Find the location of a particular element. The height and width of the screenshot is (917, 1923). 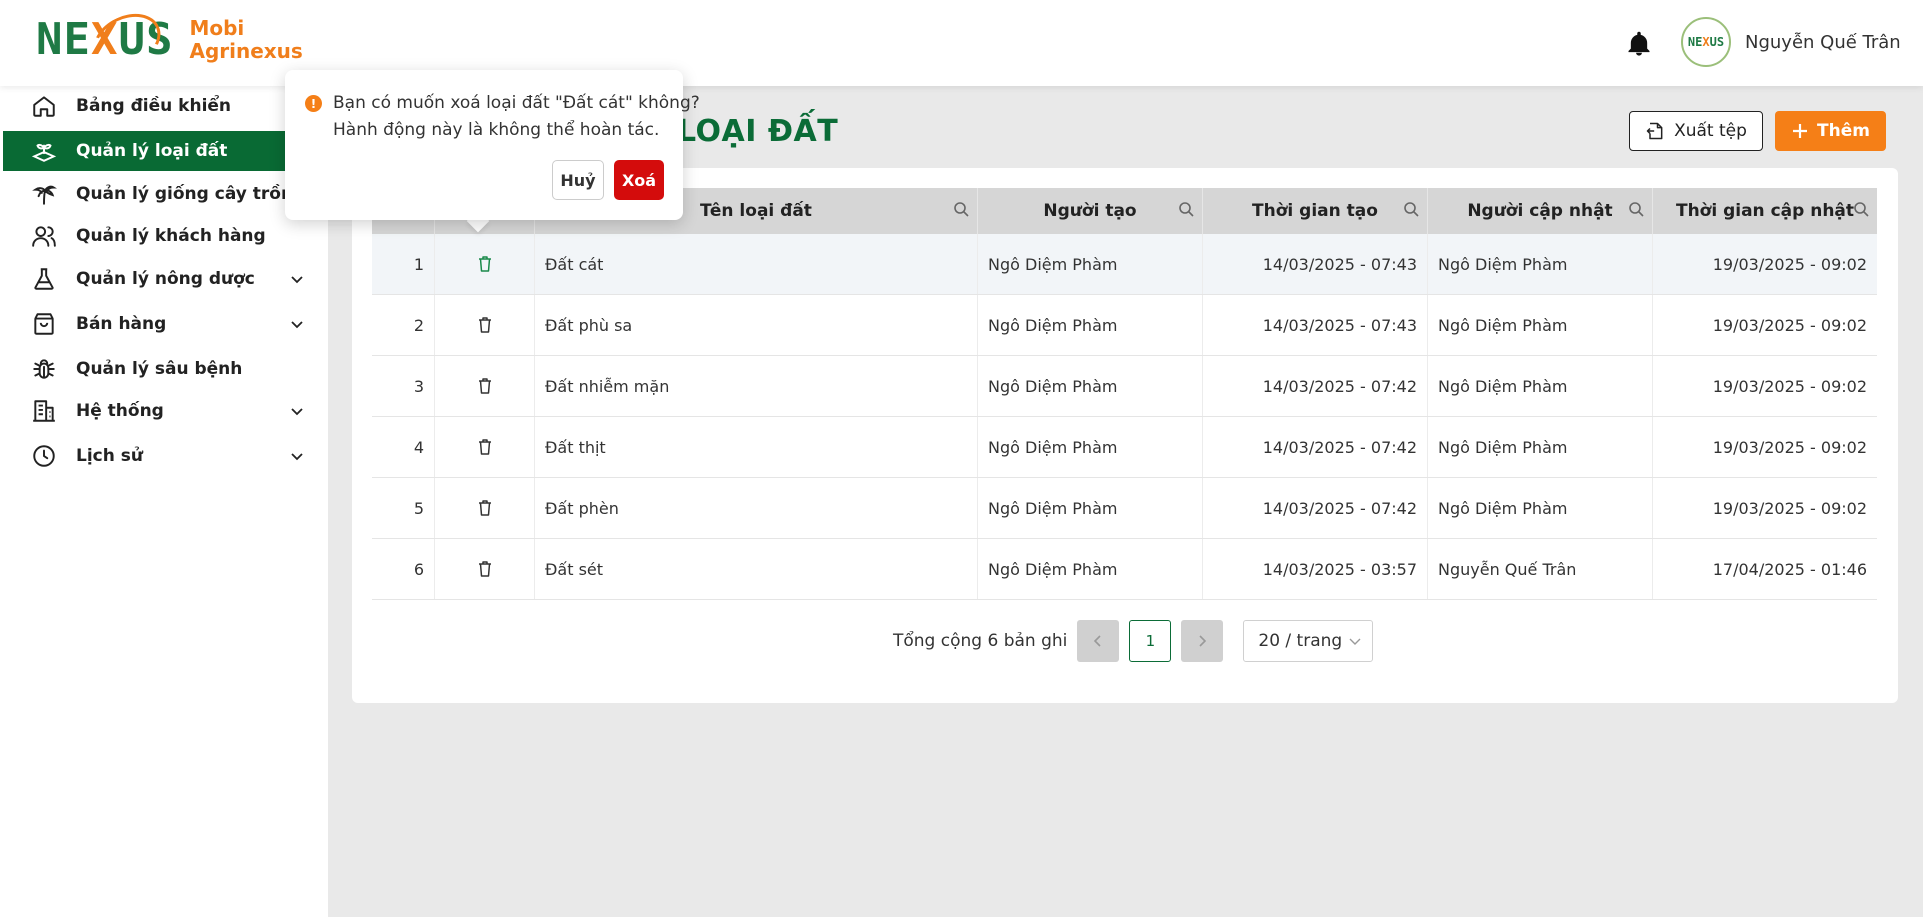

add-button: Thêm is located at coordinates (1830, 131).